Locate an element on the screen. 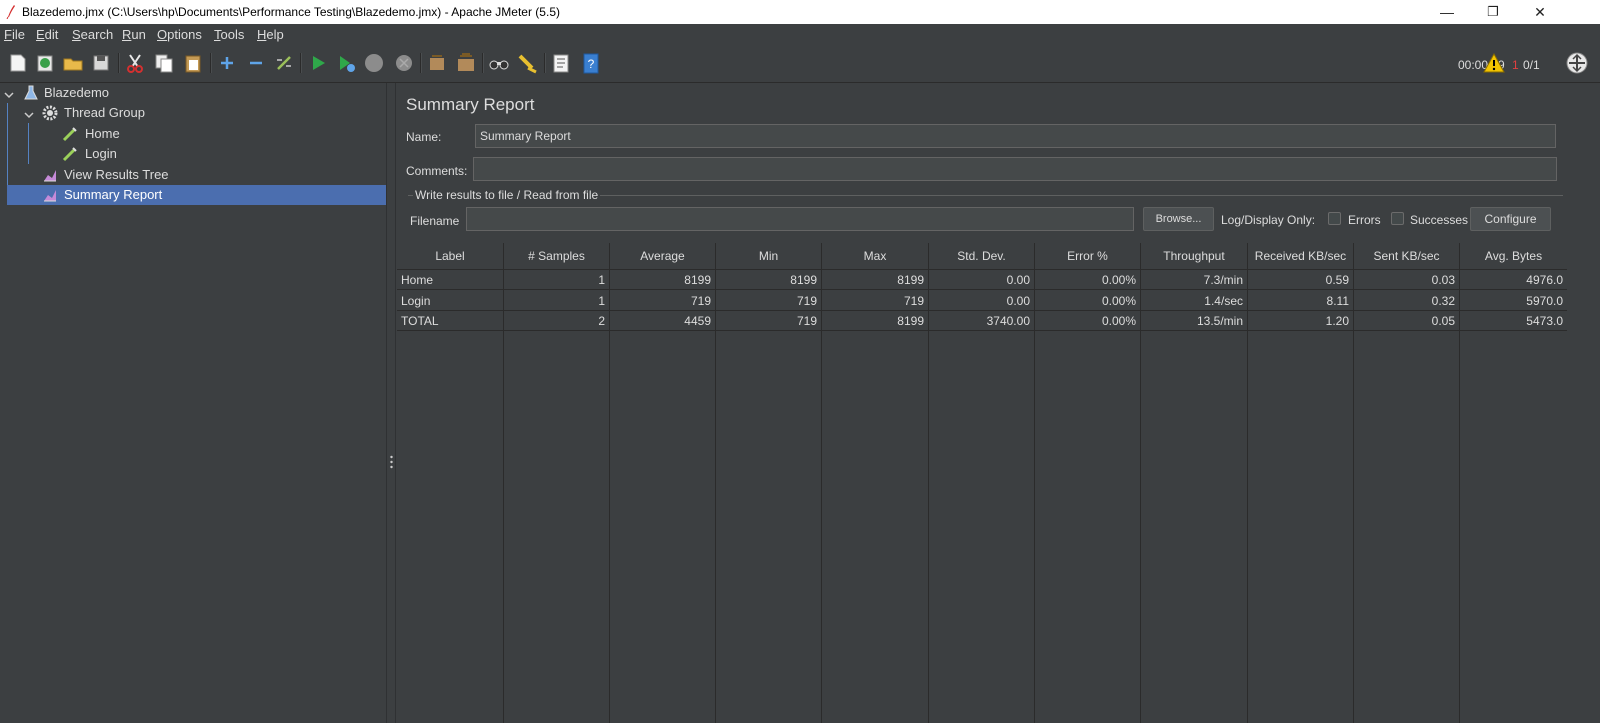 This screenshot has height=723, width=1600. minimize-button: — is located at coordinates (1447, 12).